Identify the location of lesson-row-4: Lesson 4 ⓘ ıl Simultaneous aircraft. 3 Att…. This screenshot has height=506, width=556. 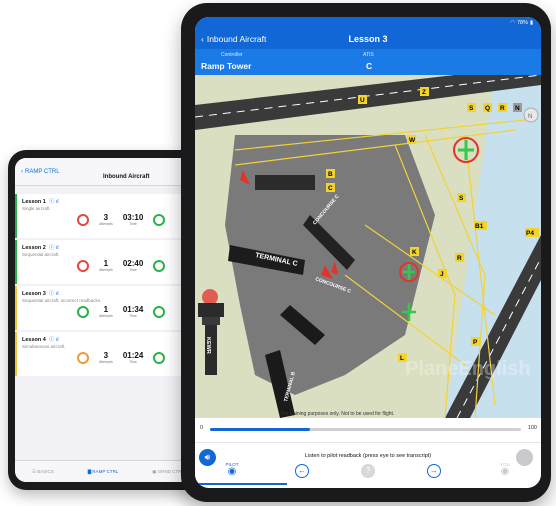
(108, 354).